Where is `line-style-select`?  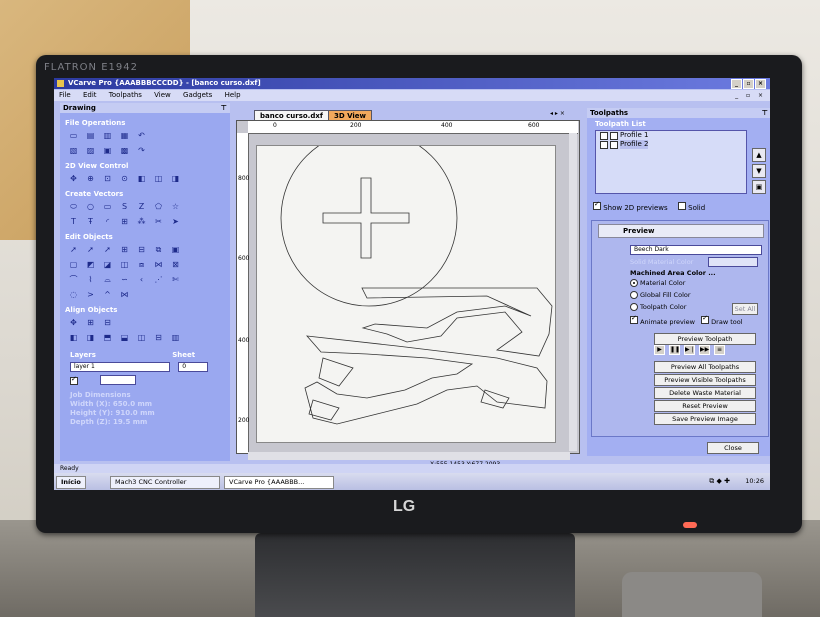
line-style-select is located at coordinates (118, 380).